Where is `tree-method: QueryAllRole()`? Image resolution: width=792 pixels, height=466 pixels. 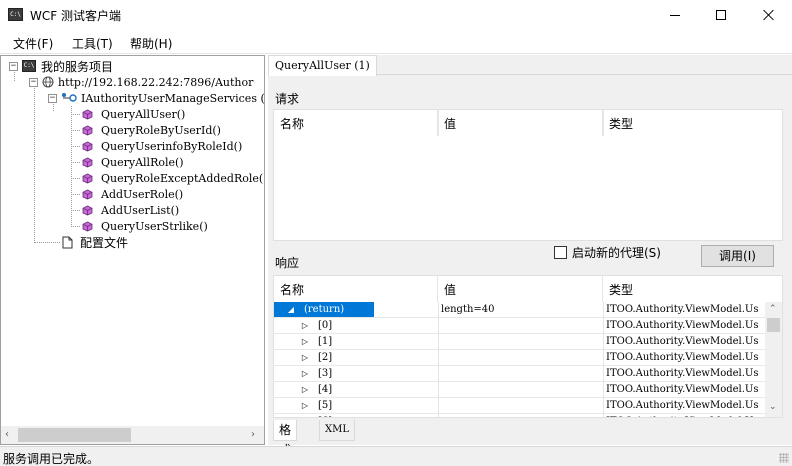
tree-method: QueryAllRole() is located at coordinates (133, 162).